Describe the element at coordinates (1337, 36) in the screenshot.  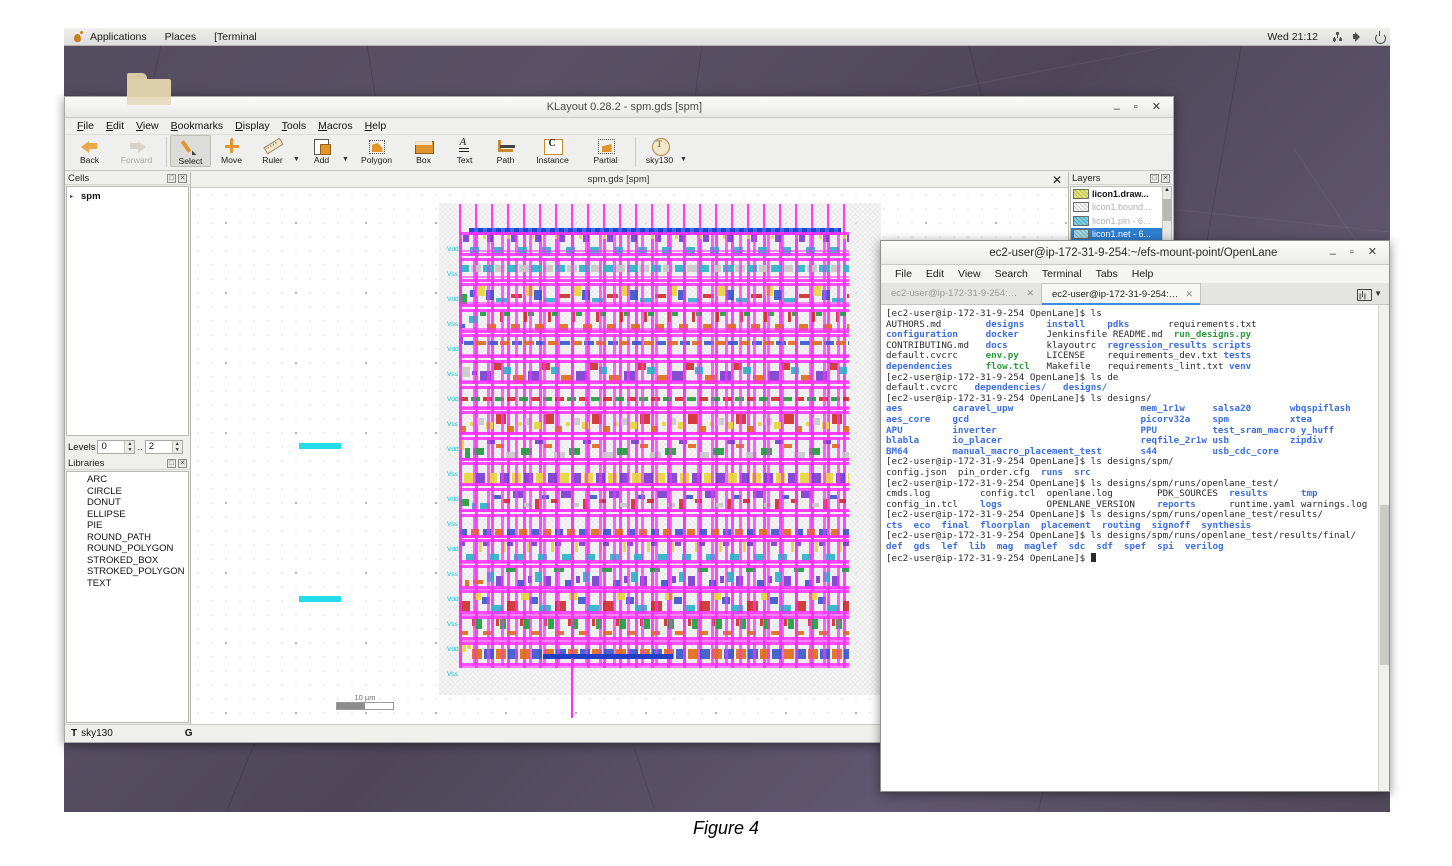
I see `network-icon` at that location.